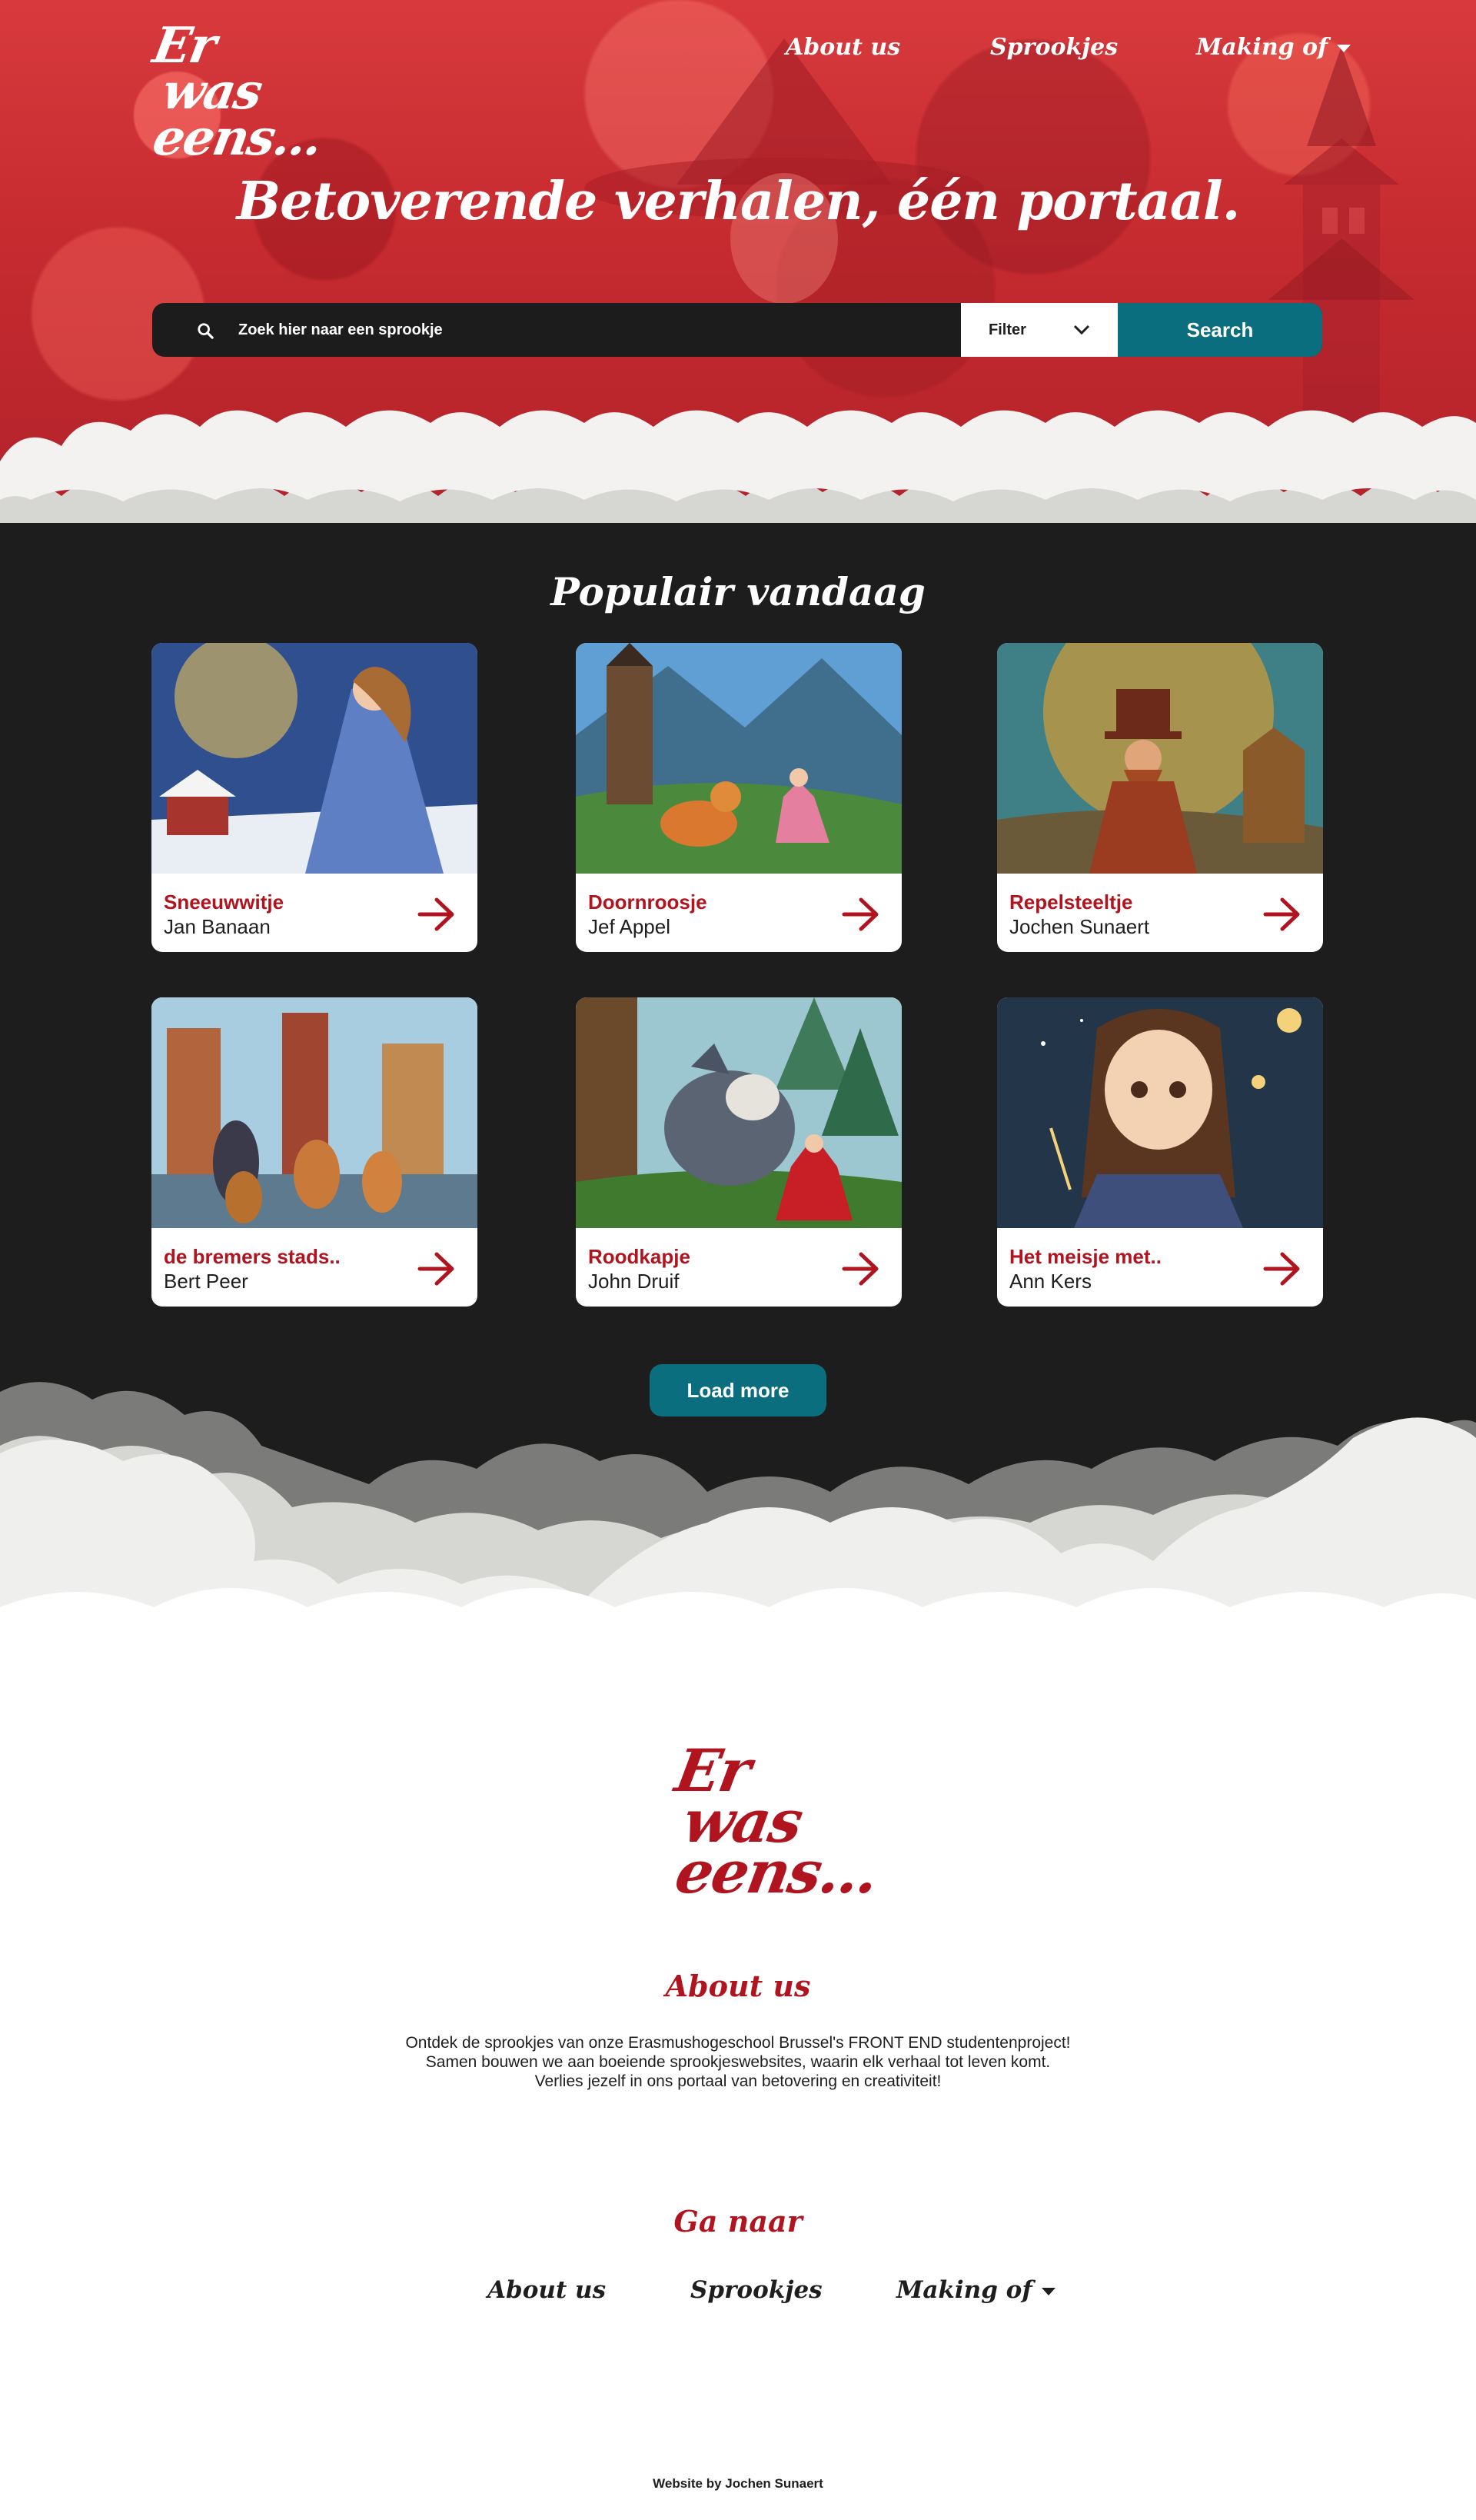 The height and width of the screenshot is (2520, 1476). Describe the element at coordinates (738, 1986) in the screenshot. I see `footer-about-heading: About us` at that location.